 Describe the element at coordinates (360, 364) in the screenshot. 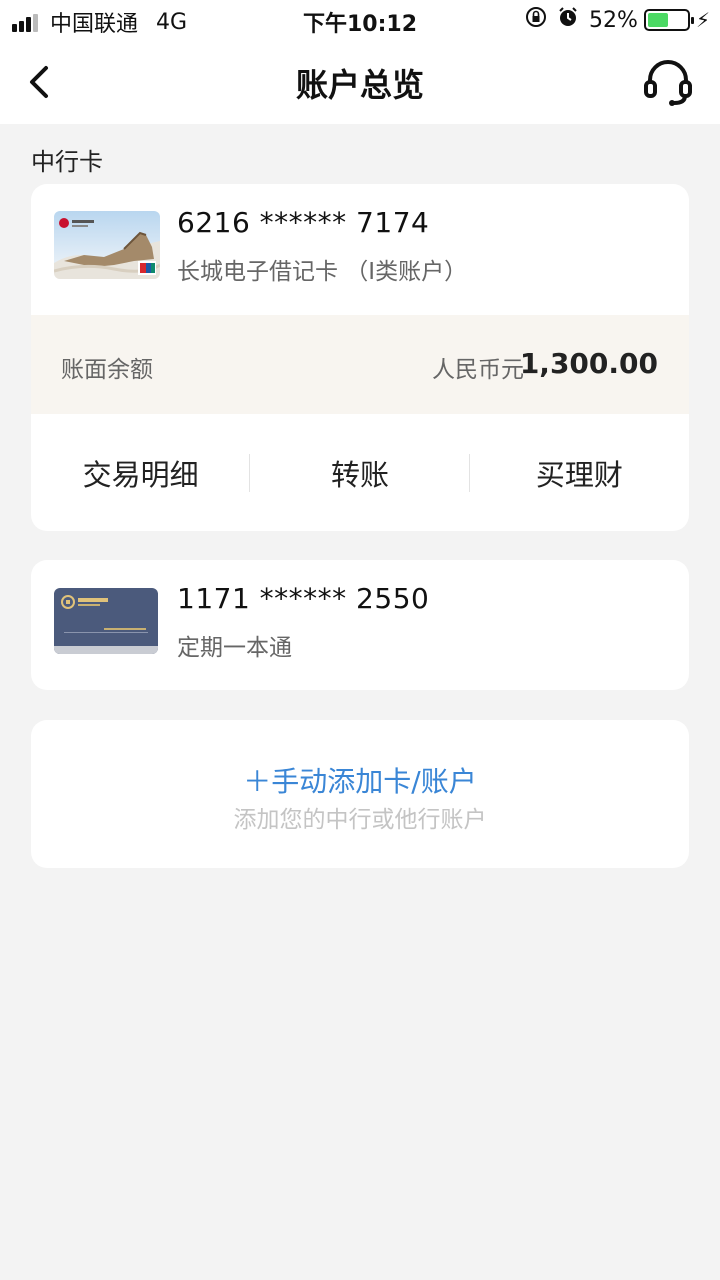

I see `balance-row: 账面余额 人民币元 1,300.00` at that location.